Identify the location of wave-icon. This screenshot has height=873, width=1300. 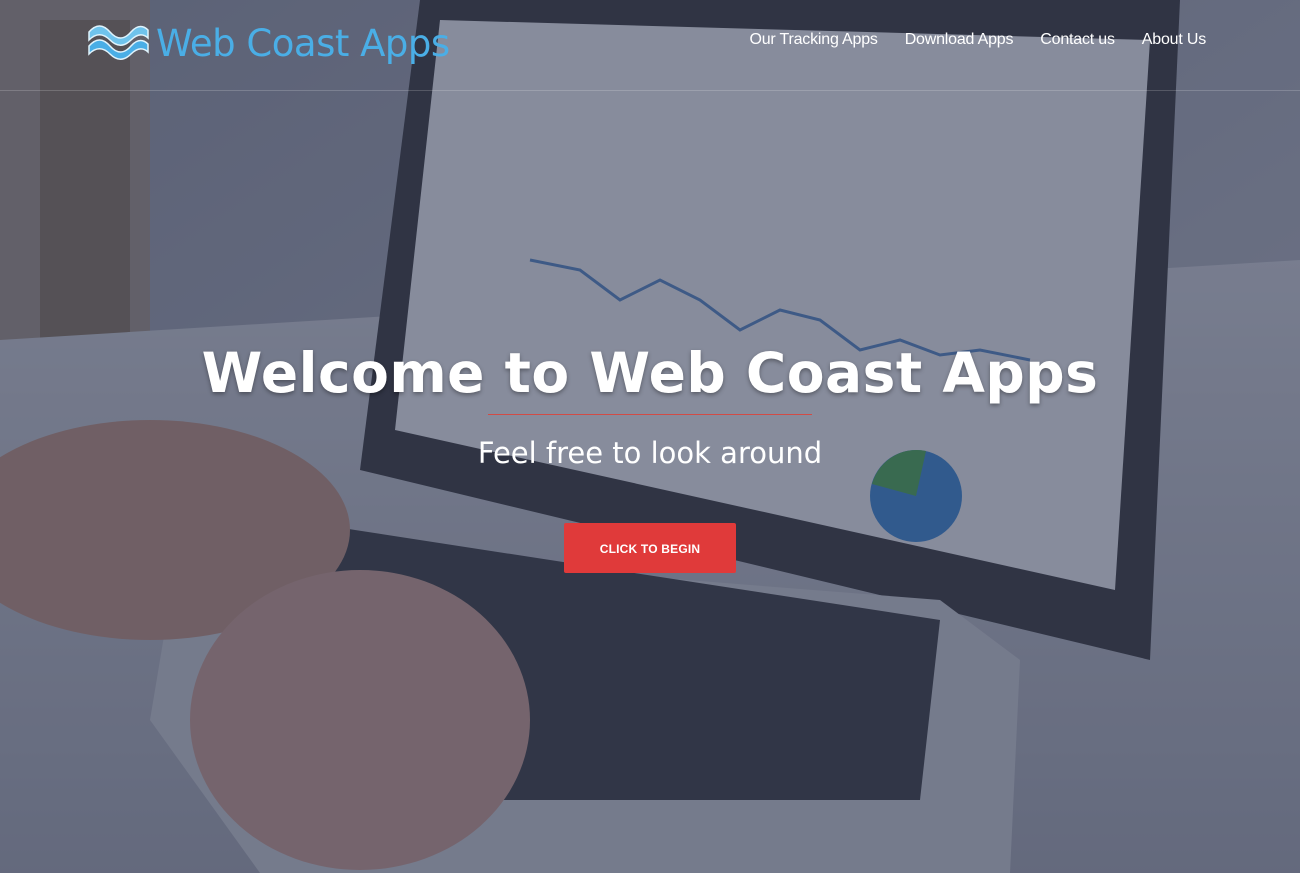
(118, 42).